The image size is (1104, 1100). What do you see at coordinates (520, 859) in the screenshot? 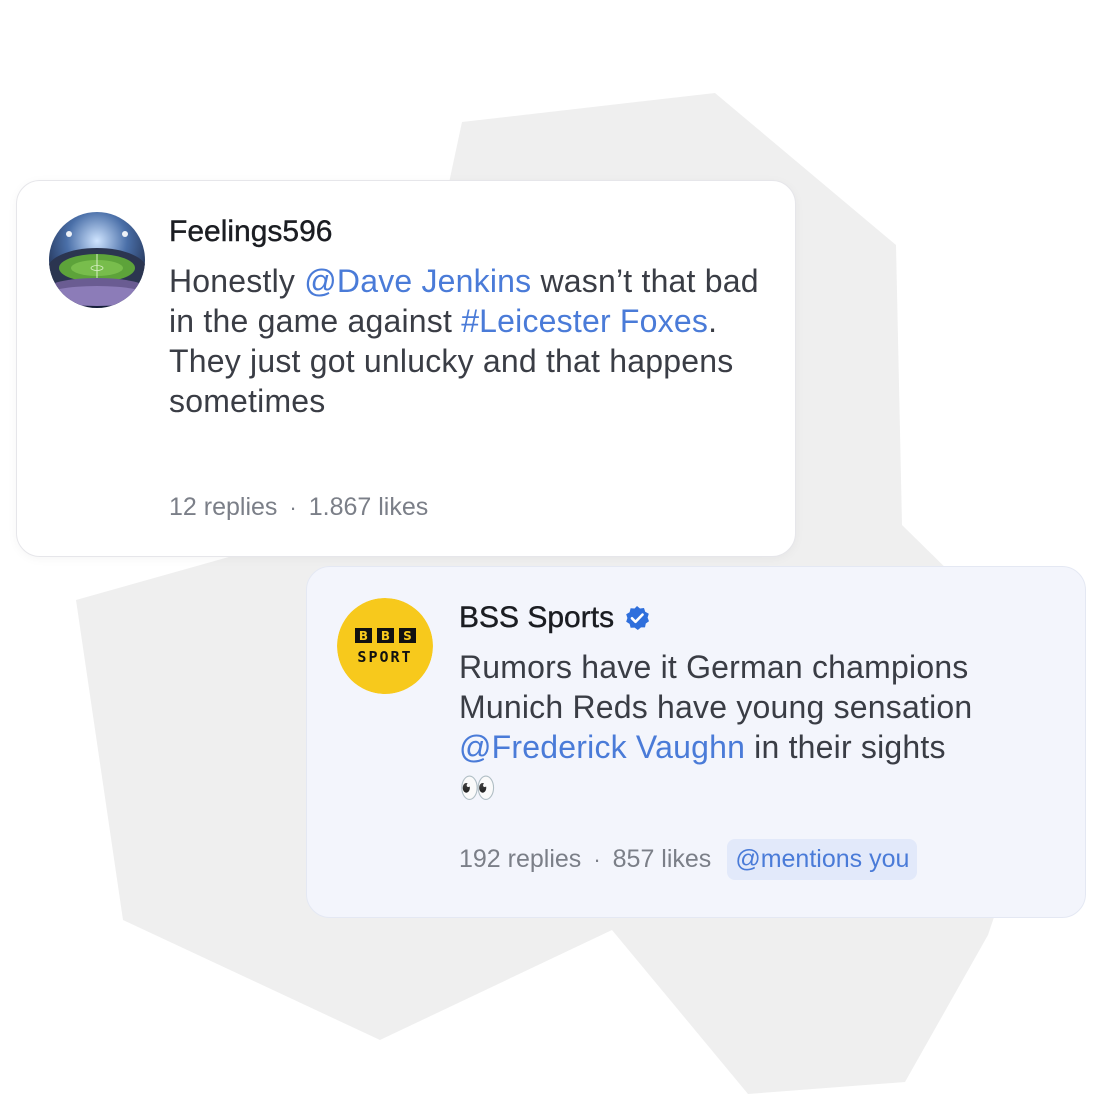
I see `replies-count: 192 replies` at bounding box center [520, 859].